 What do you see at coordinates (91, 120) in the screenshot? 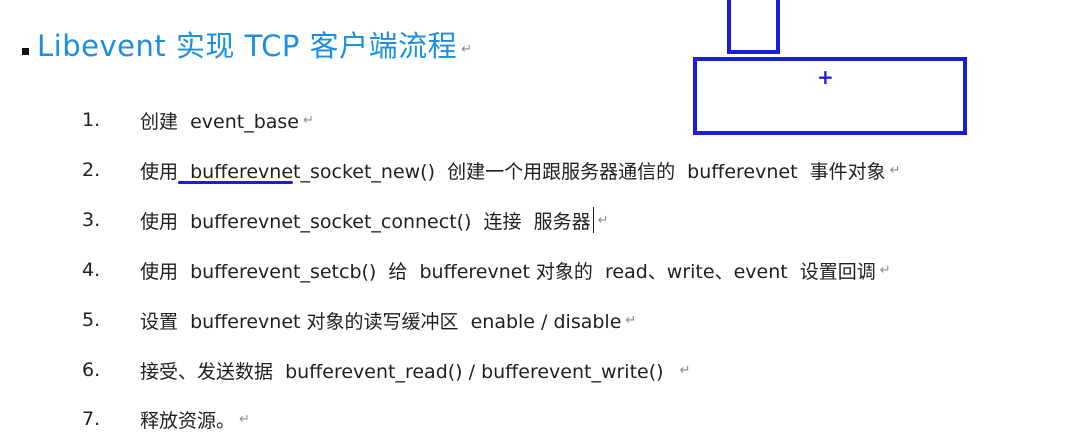
I see `step-number: 1.` at bounding box center [91, 120].